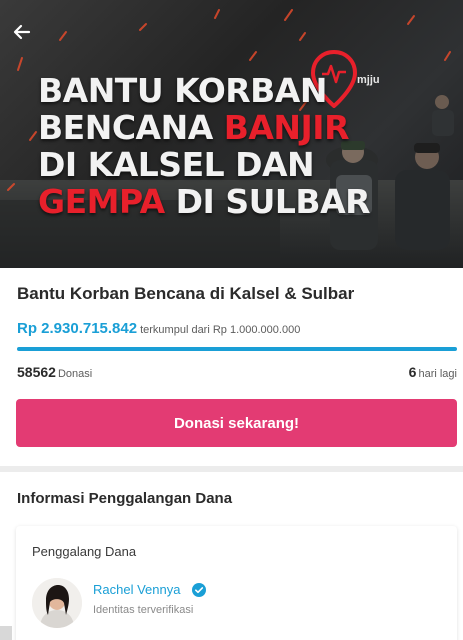 The height and width of the screenshot is (640, 463). What do you see at coordinates (143, 610) in the screenshot?
I see `verified-identity-text: Identitas terverifikasi` at bounding box center [143, 610].